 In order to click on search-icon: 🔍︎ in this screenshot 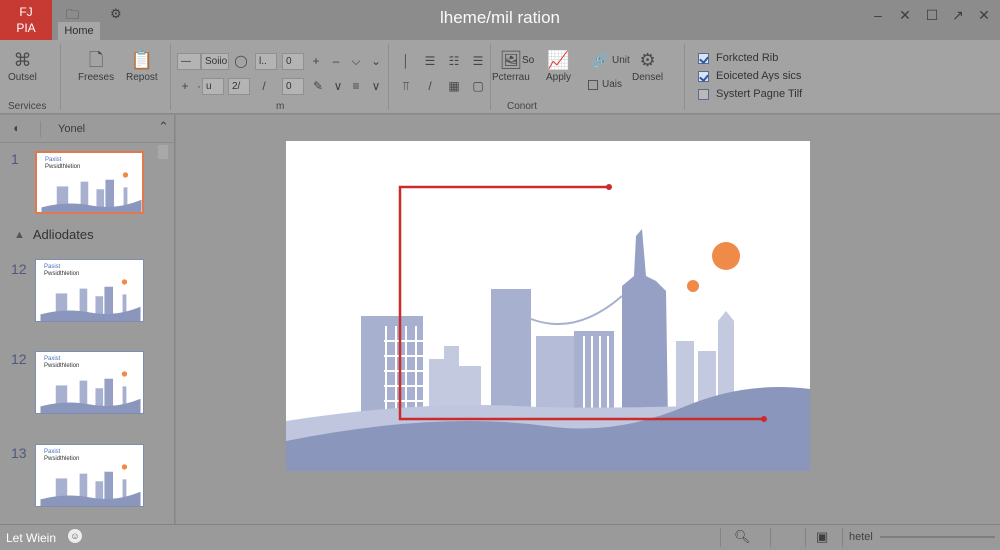, I will do `click(742, 537)`.